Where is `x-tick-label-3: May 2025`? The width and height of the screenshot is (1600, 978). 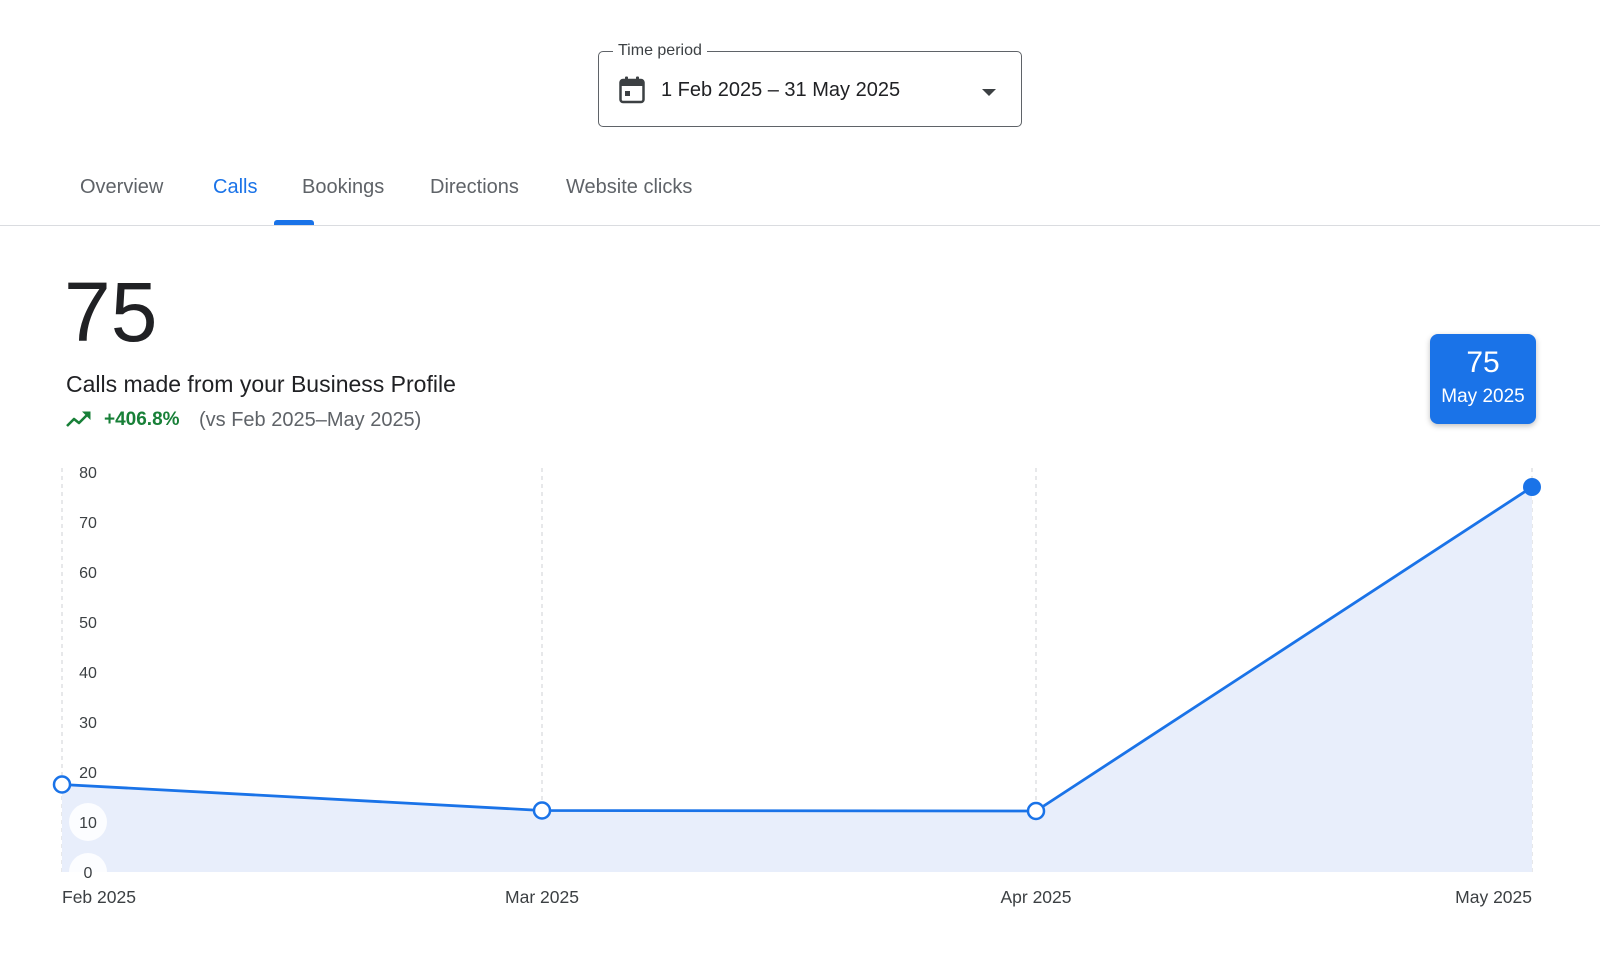 x-tick-label-3: May 2025 is located at coordinates (1493, 897).